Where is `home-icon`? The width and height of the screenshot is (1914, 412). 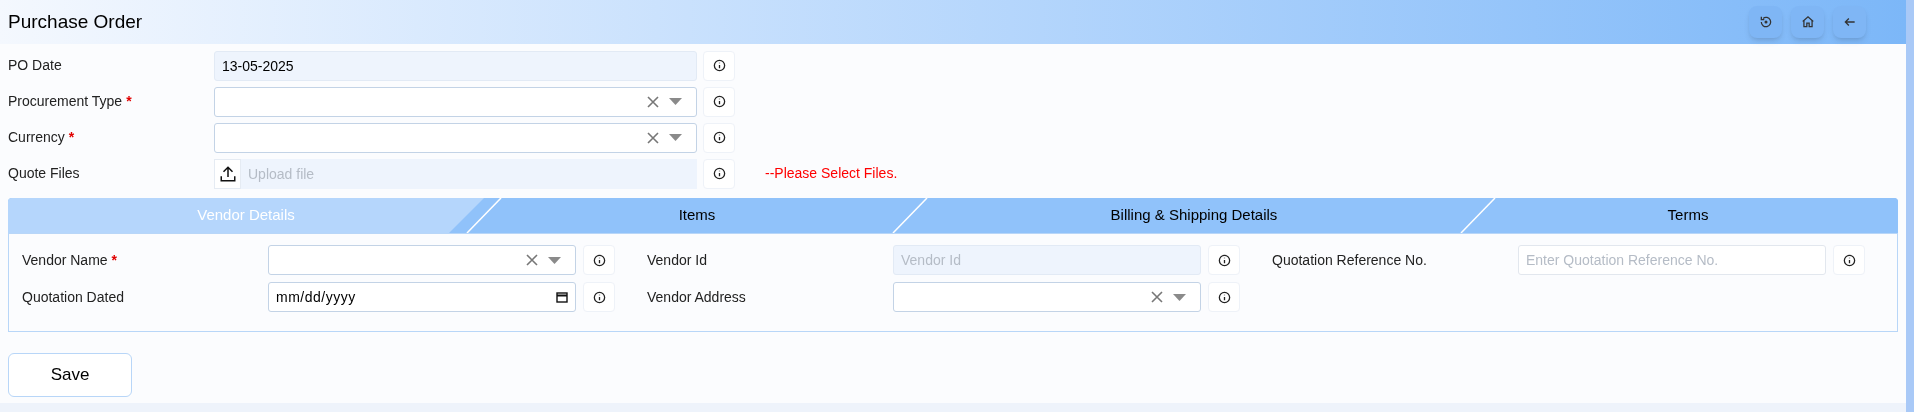 home-icon is located at coordinates (1807, 22).